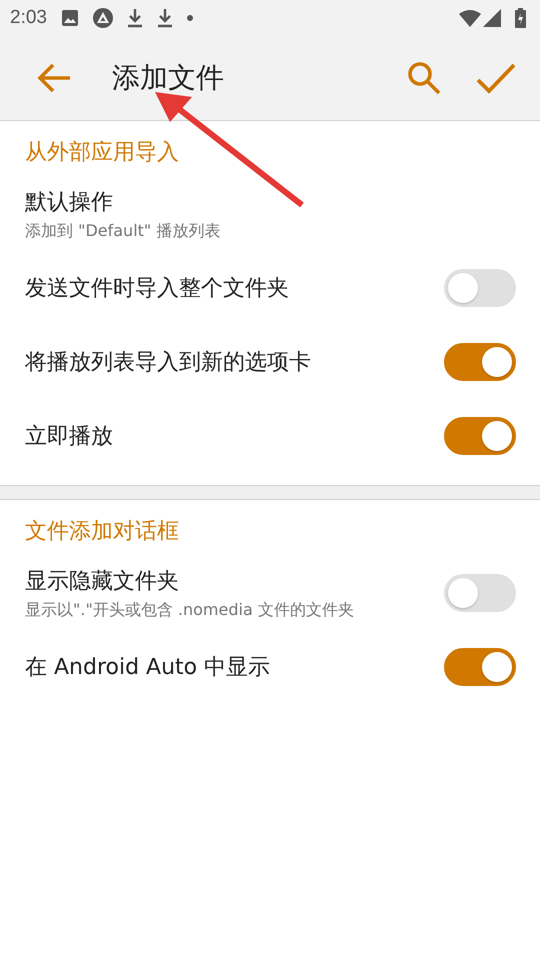 The height and width of the screenshot is (960, 540). What do you see at coordinates (190, 610) in the screenshot?
I see `setting-summary: 显示以"."开头或包含 .nomedia 文件的文件夹` at bounding box center [190, 610].